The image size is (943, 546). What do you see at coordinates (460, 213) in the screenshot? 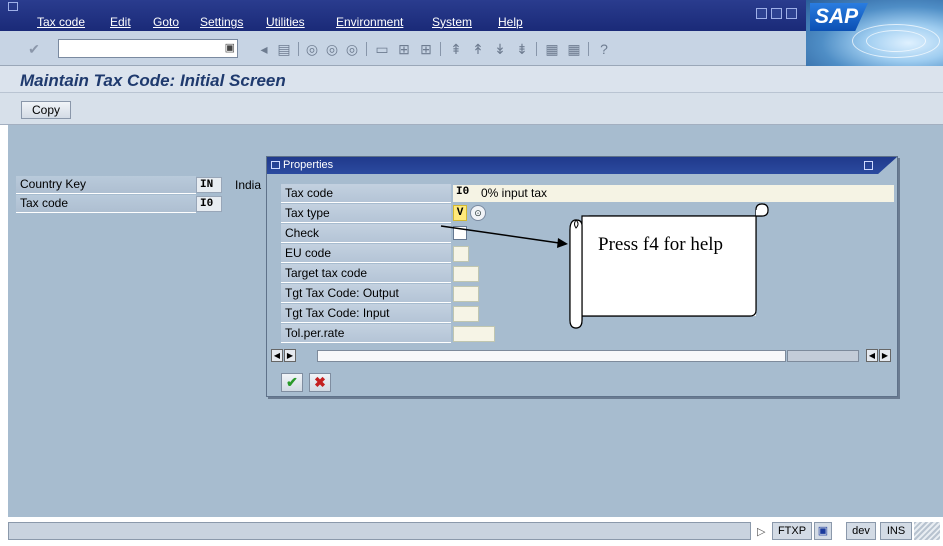
I see `tax-type-input: V` at bounding box center [460, 213].